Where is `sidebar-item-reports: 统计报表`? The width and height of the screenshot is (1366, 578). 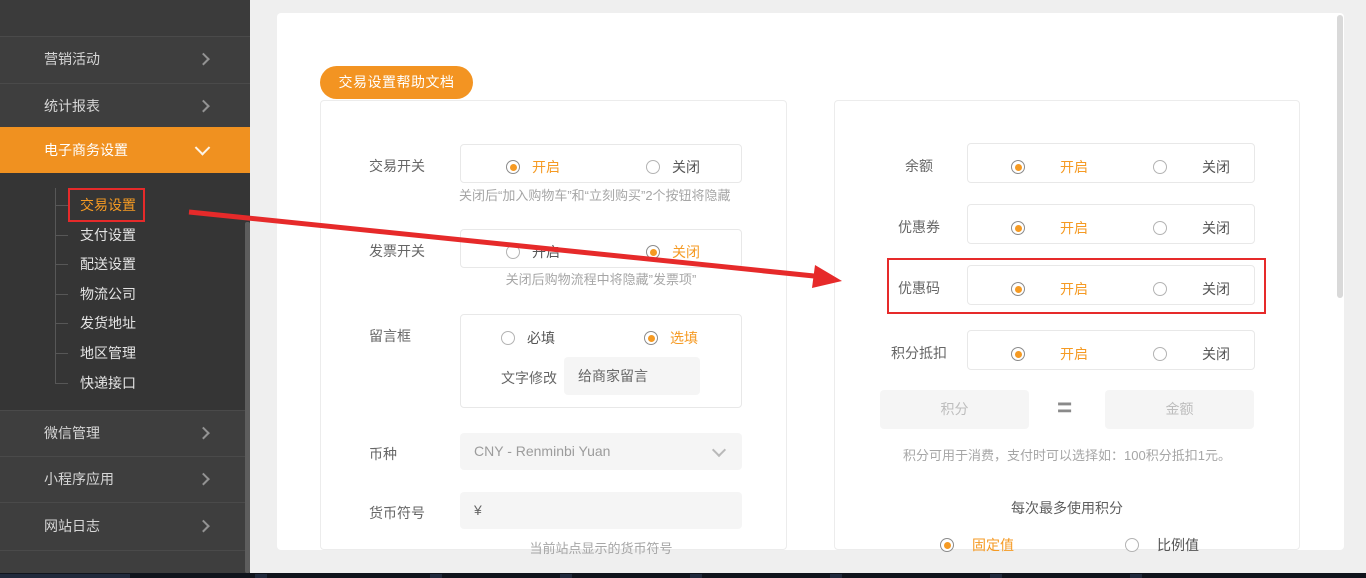 sidebar-item-reports: 统计报表 is located at coordinates (125, 106).